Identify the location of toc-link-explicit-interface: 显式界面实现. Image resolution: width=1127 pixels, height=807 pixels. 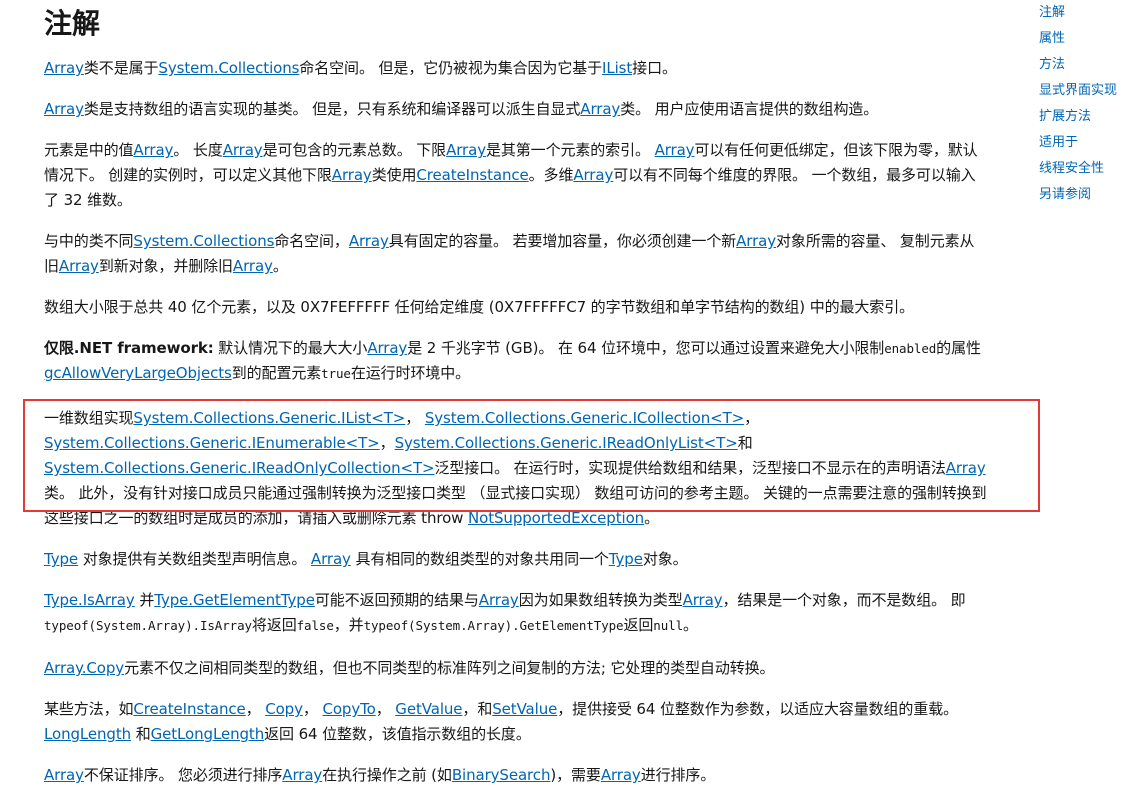
(1078, 91).